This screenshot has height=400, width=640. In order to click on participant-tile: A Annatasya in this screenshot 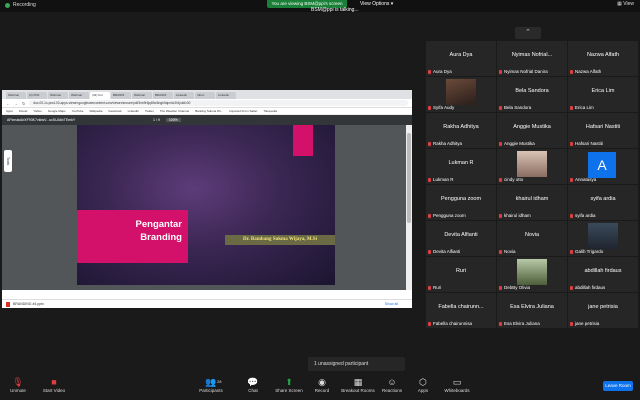, I will do `click(603, 166)`.